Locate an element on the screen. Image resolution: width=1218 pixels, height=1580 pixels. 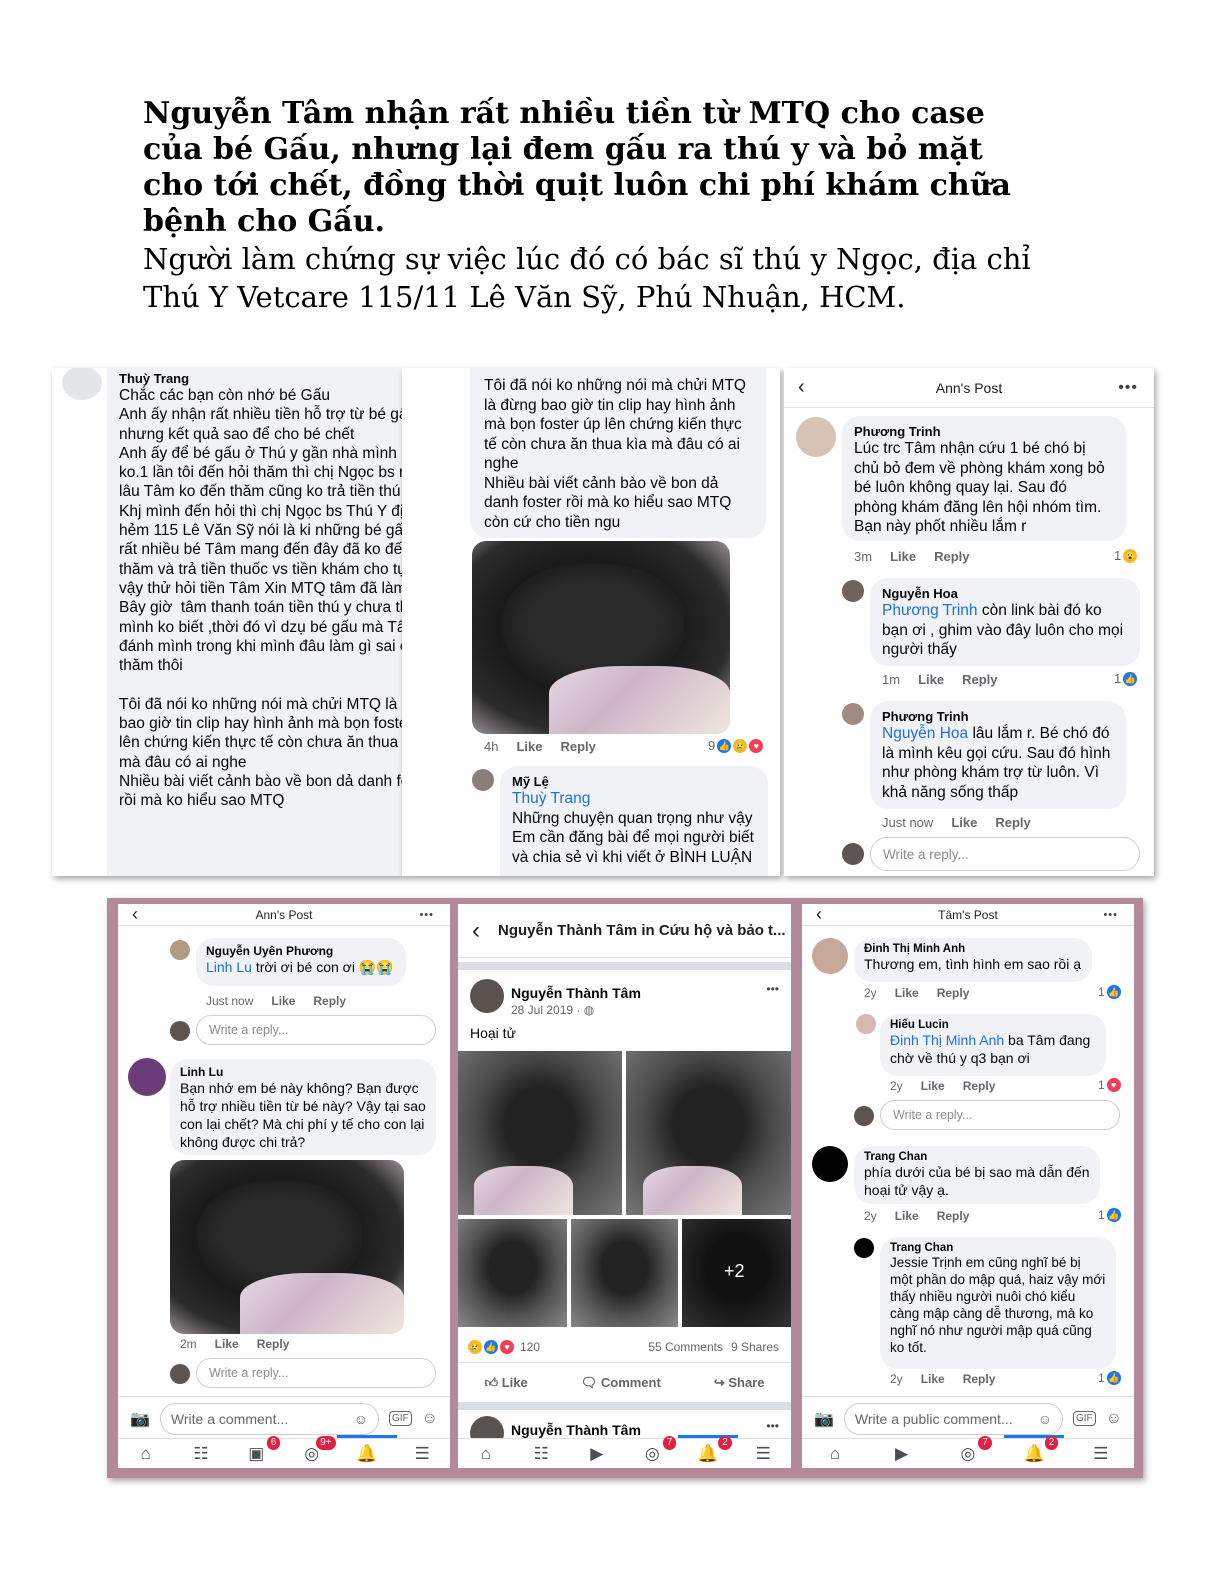
reaction-summary: 😢 👍 ♥ 120 is located at coordinates (504, 1347).